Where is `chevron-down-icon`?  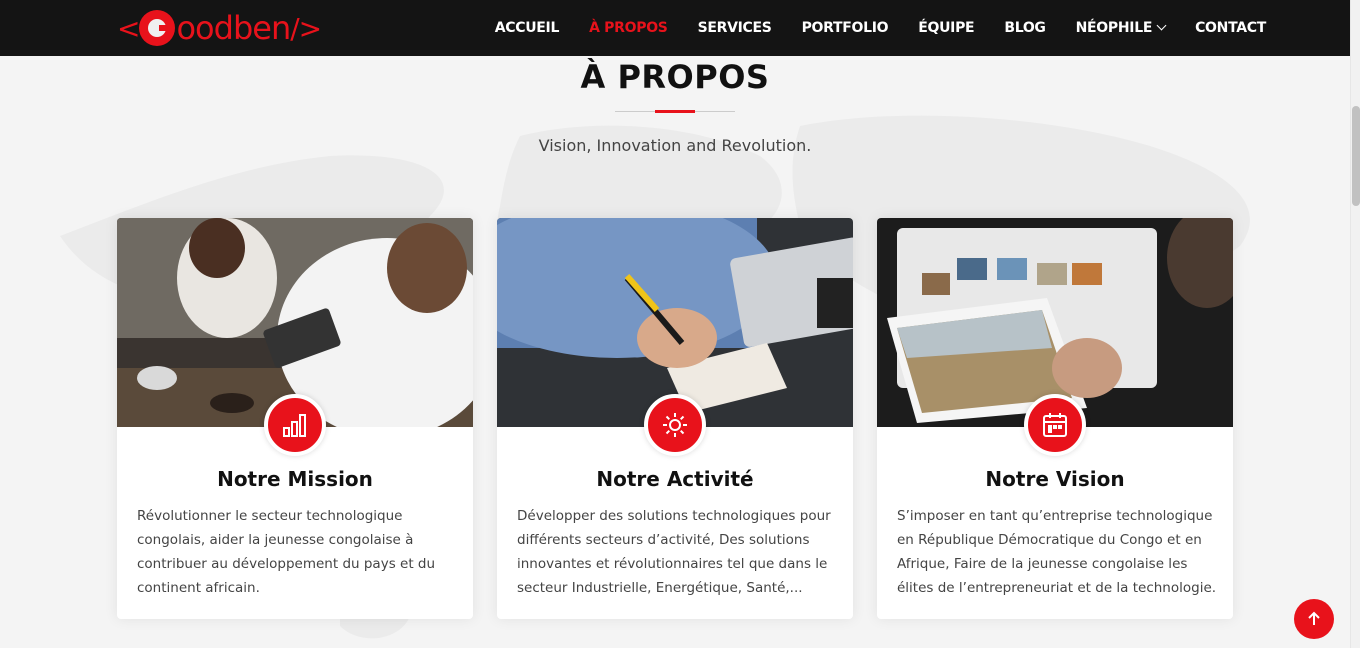 chevron-down-icon is located at coordinates (1161, 25).